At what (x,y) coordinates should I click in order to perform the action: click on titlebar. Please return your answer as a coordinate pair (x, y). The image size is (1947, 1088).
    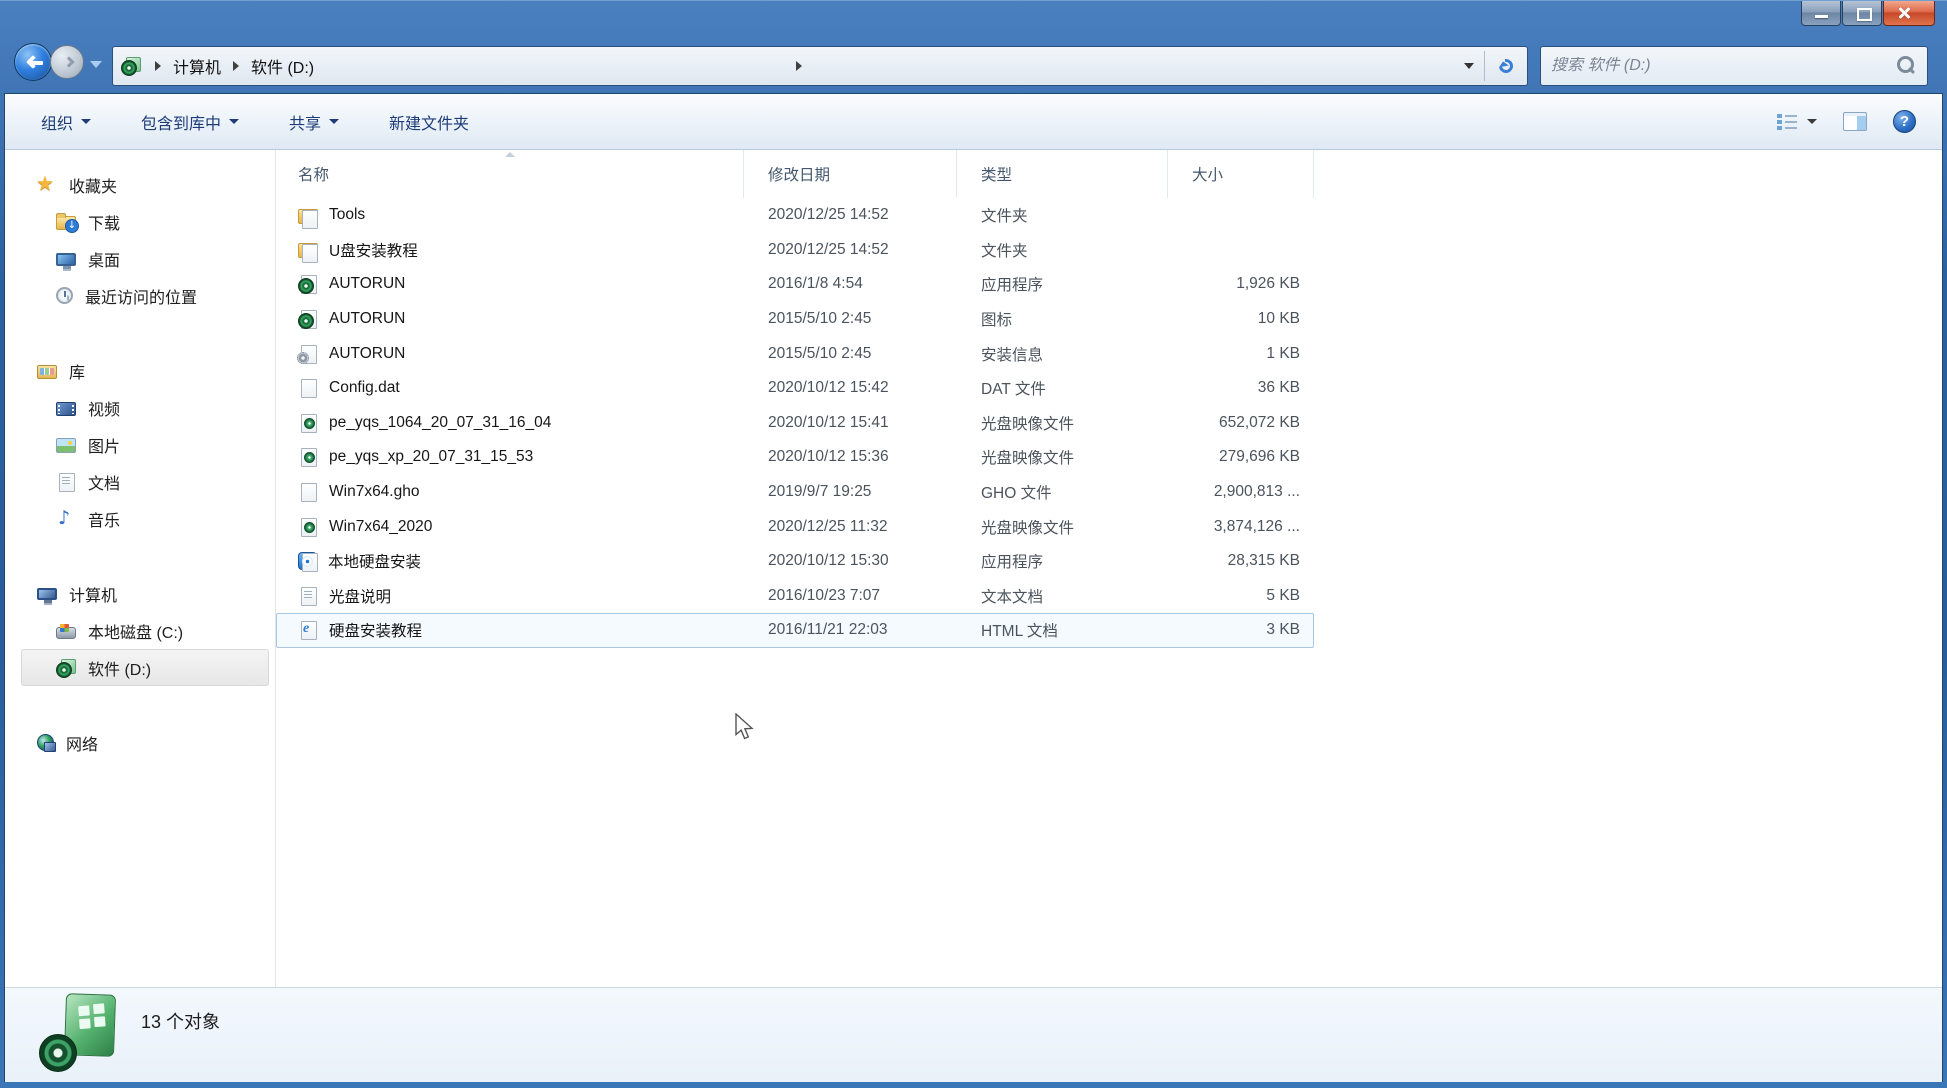
    Looking at the image, I should click on (973, 20).